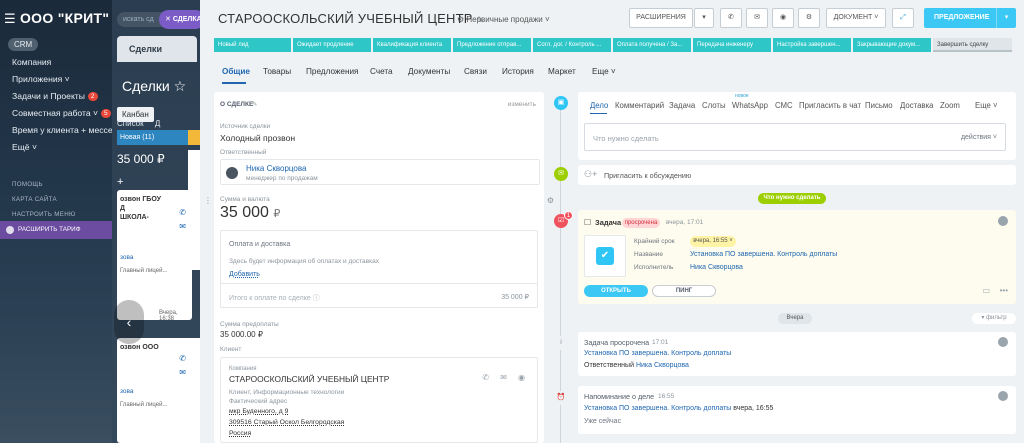 This screenshot has height=443, width=1024. I want to click on offer-button: ПРЕДЛОЖЕНИЕ ▾, so click(970, 18).